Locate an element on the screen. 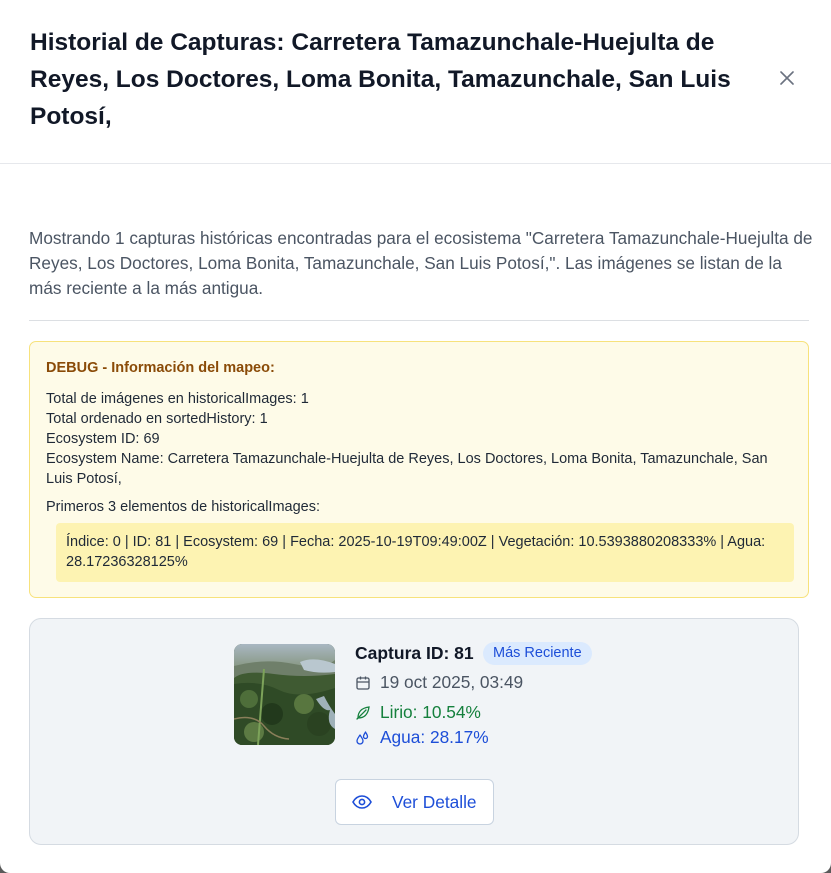  view-detail-button: Ver Detalle is located at coordinates (414, 802).